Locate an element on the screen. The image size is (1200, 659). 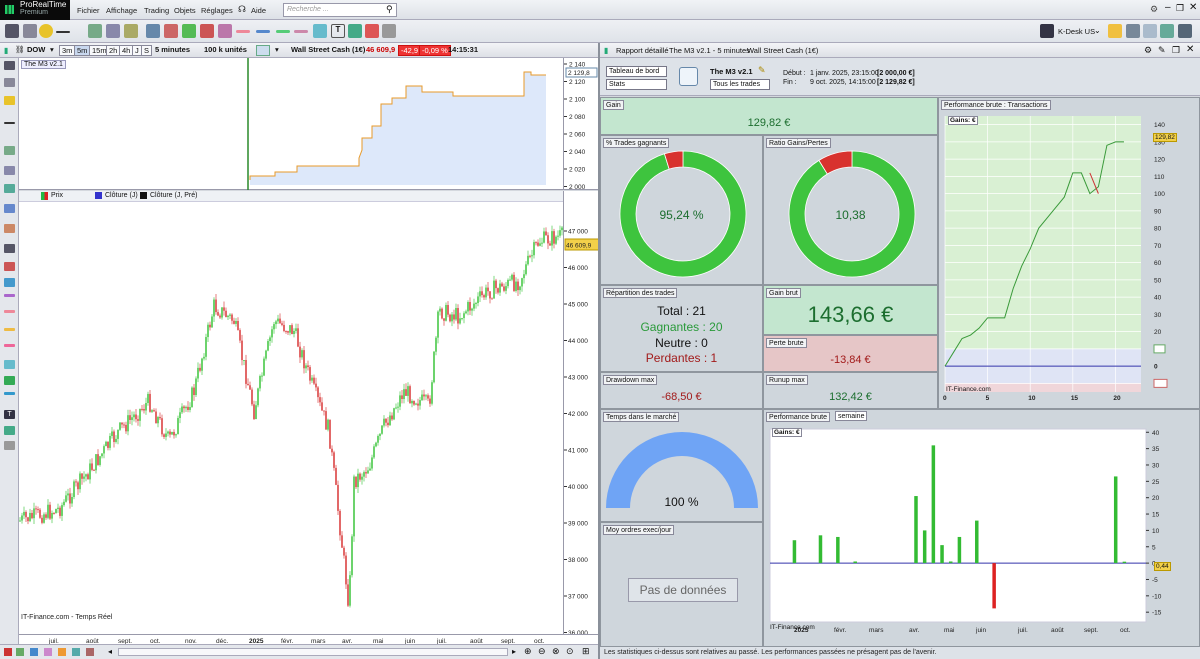
menu-reglages: Réglages is located at coordinates (217, 10).